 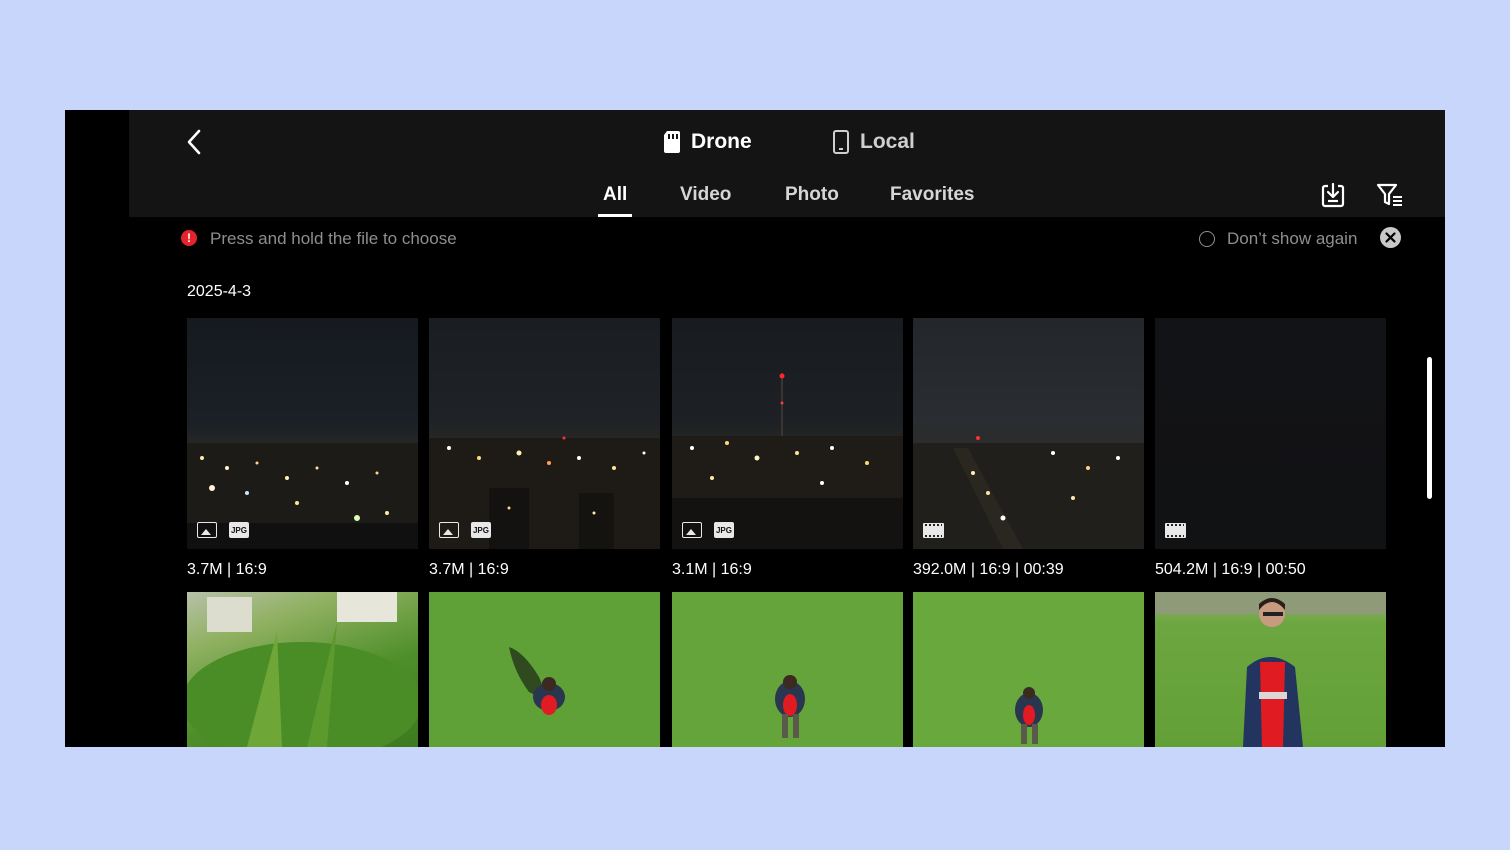 I want to click on dont-show-radio, so click(x=1207, y=239).